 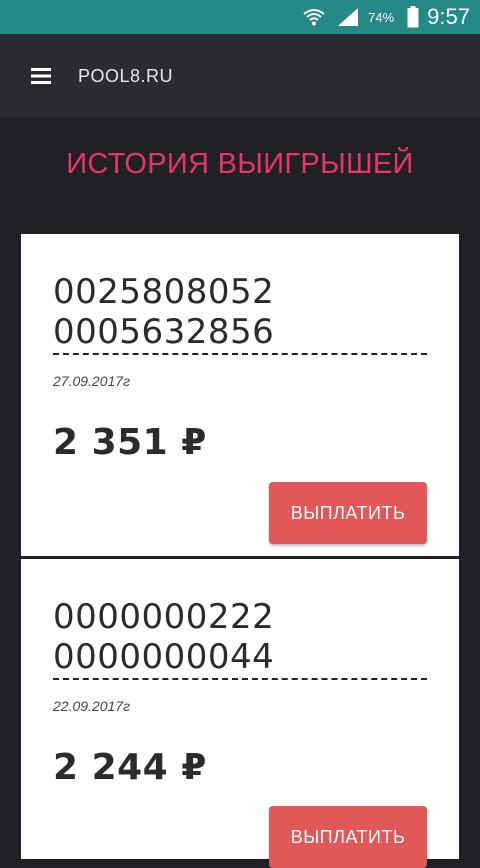 What do you see at coordinates (381, 17) in the screenshot?
I see `battery-percent: 74%` at bounding box center [381, 17].